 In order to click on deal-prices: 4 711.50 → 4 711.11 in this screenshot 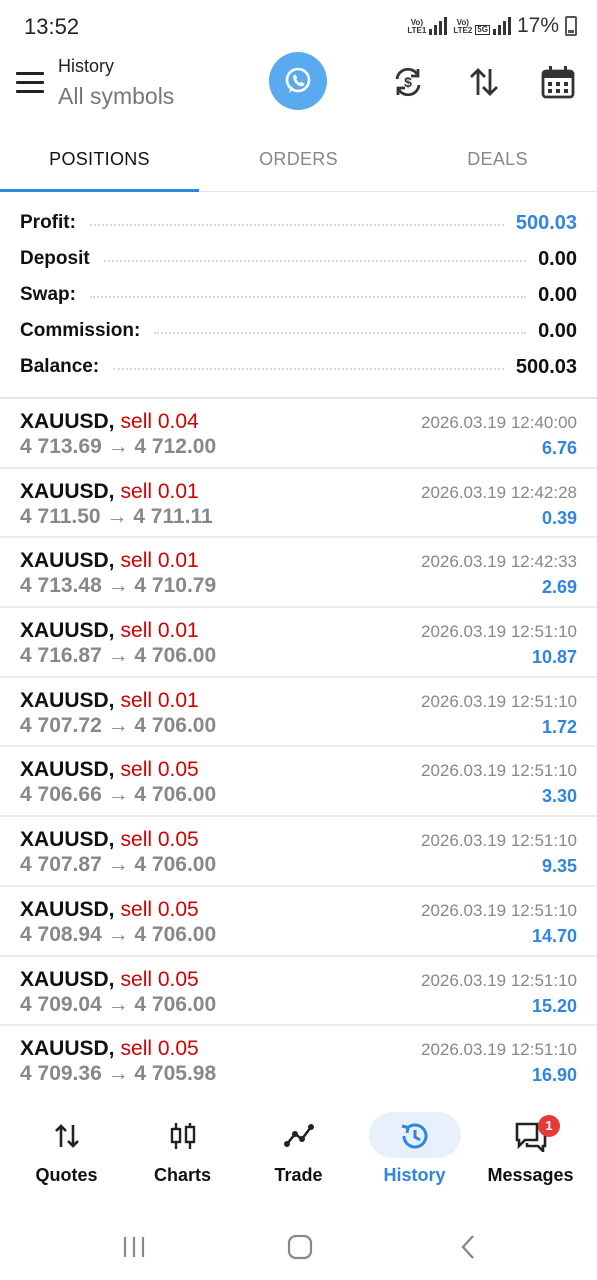, I will do `click(116, 516)`.